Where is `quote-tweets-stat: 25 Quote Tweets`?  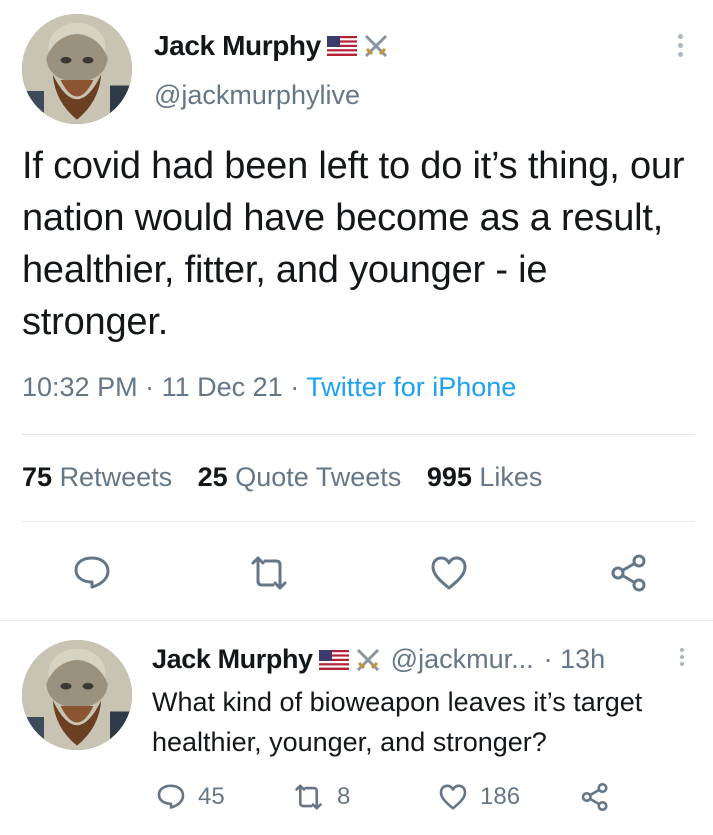
quote-tweets-stat: 25 Quote Tweets is located at coordinates (300, 477).